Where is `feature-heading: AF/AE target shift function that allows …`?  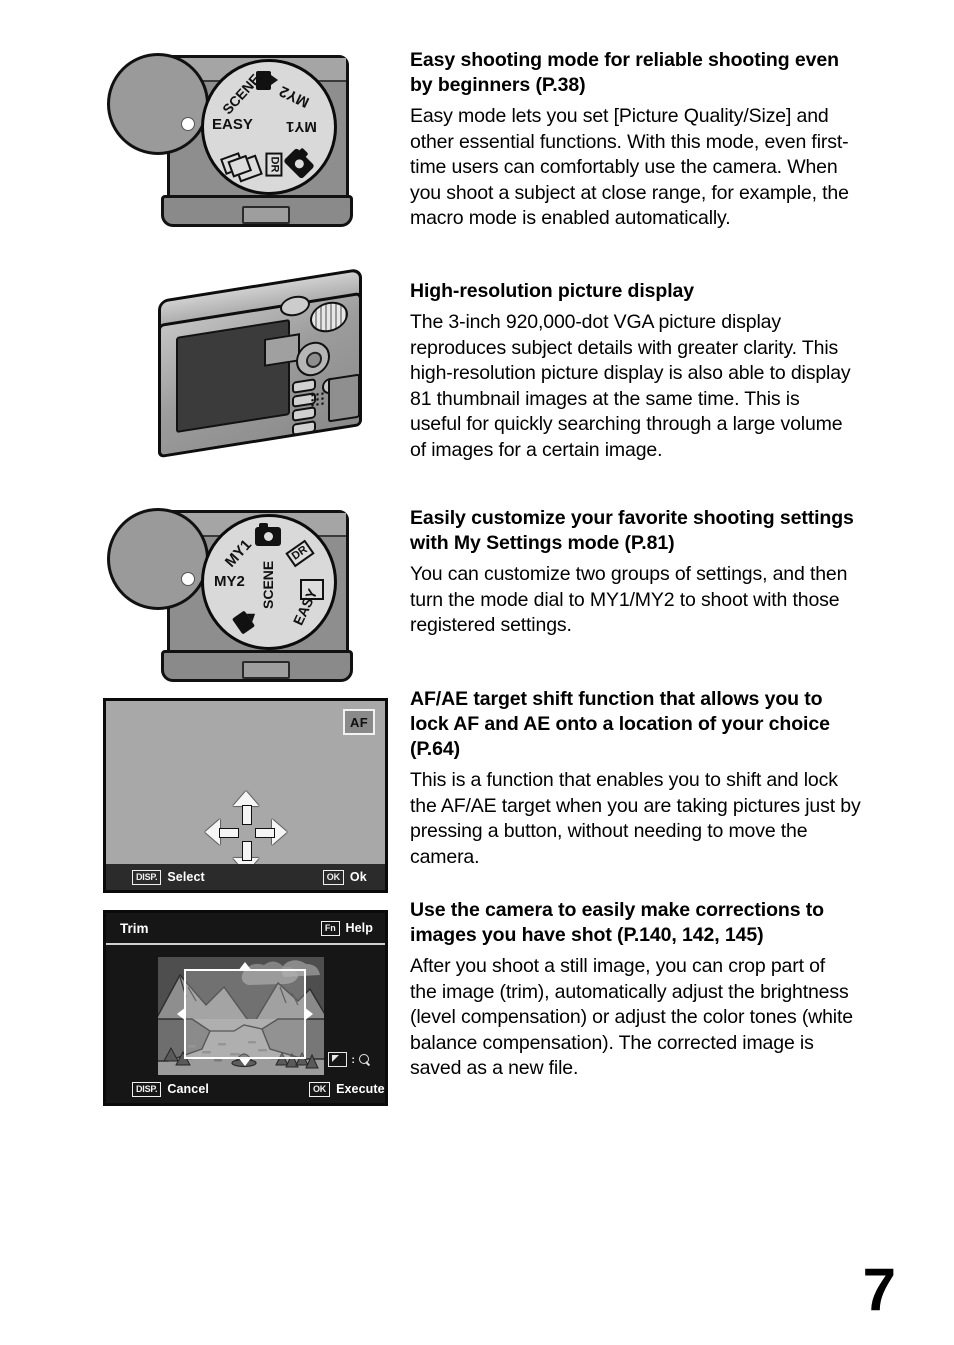
feature-heading: AF/AE target shift function that allows … is located at coordinates (620, 724).